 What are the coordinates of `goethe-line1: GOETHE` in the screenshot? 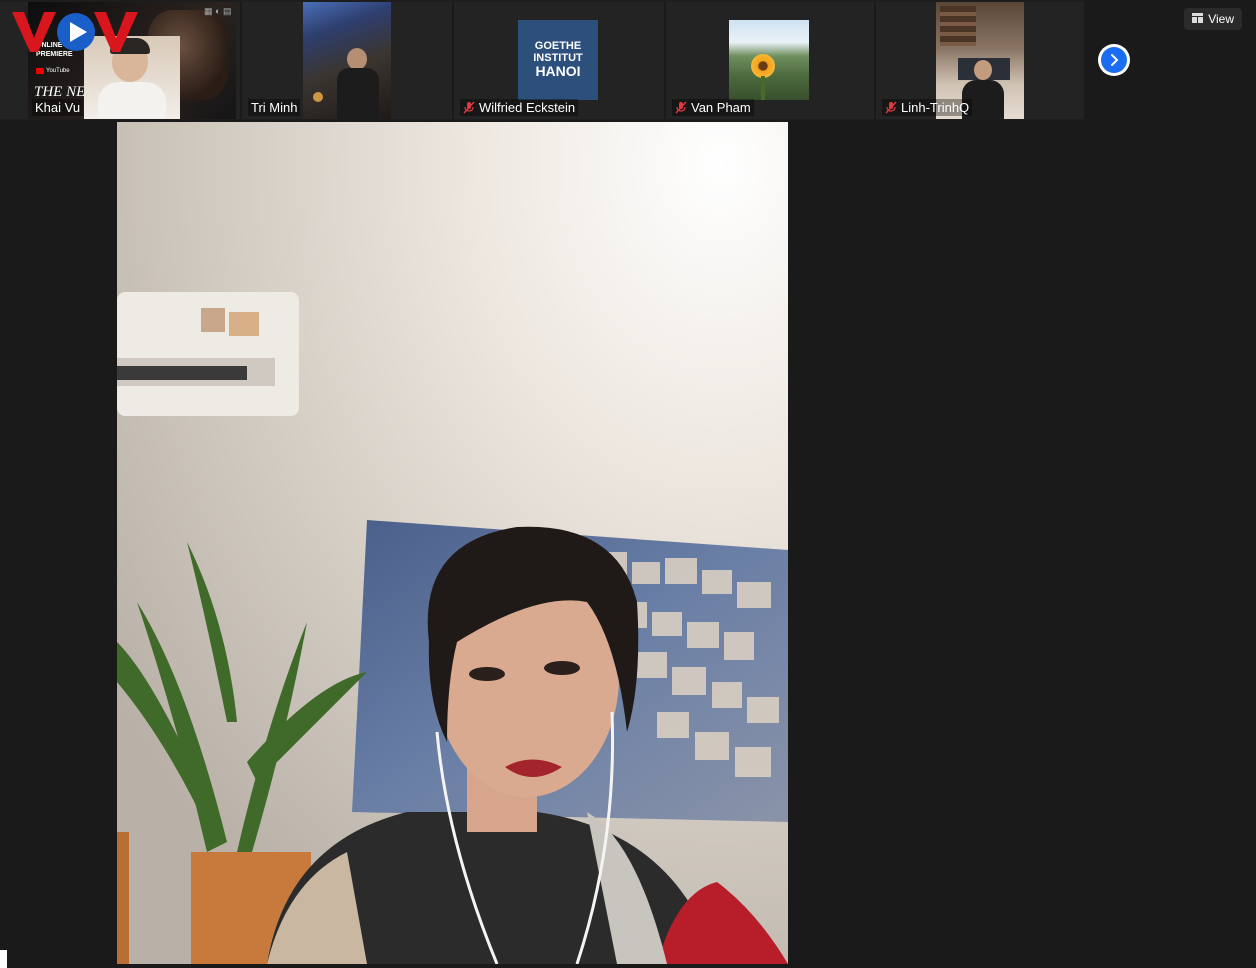 It's located at (558, 46).